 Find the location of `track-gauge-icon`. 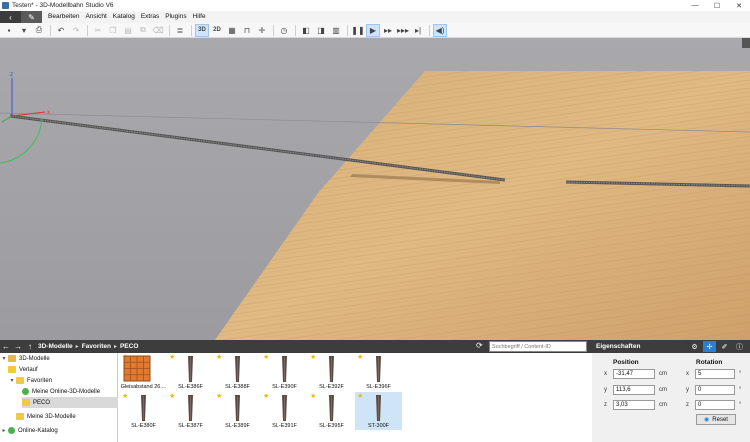

track-gauge-icon is located at coordinates (137, 368).